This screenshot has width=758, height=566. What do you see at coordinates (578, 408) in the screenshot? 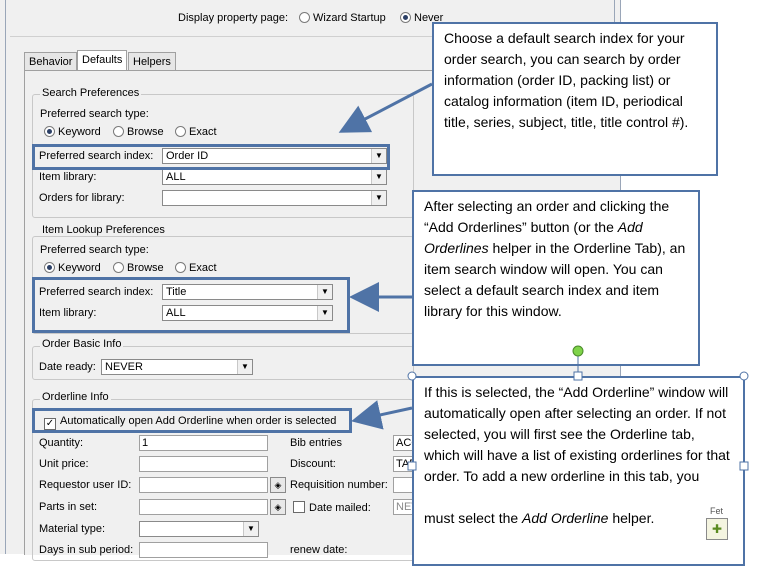
I see `selection-handles` at bounding box center [578, 408].